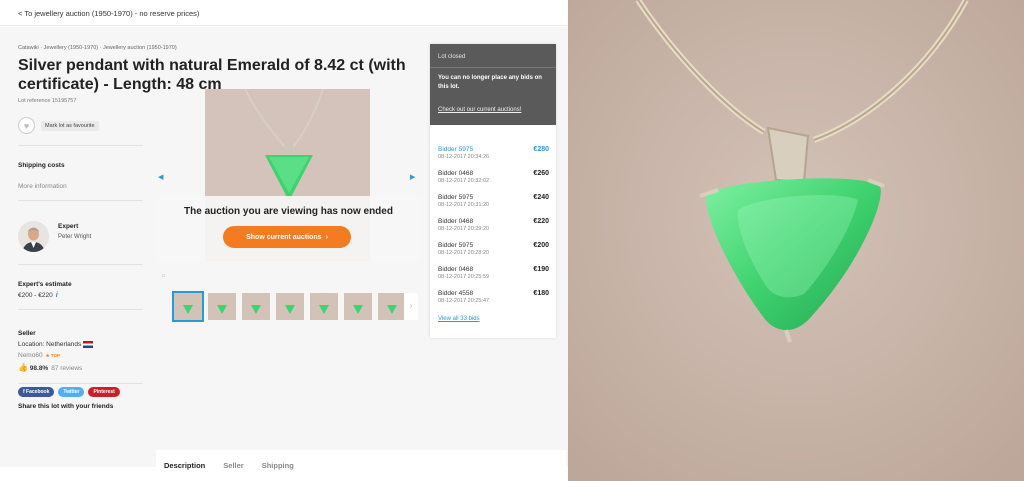  Describe the element at coordinates (493, 302) in the screenshot. I see `bid-row: Bidder 4558 08-12-2017 20:25:47 €180` at that location.